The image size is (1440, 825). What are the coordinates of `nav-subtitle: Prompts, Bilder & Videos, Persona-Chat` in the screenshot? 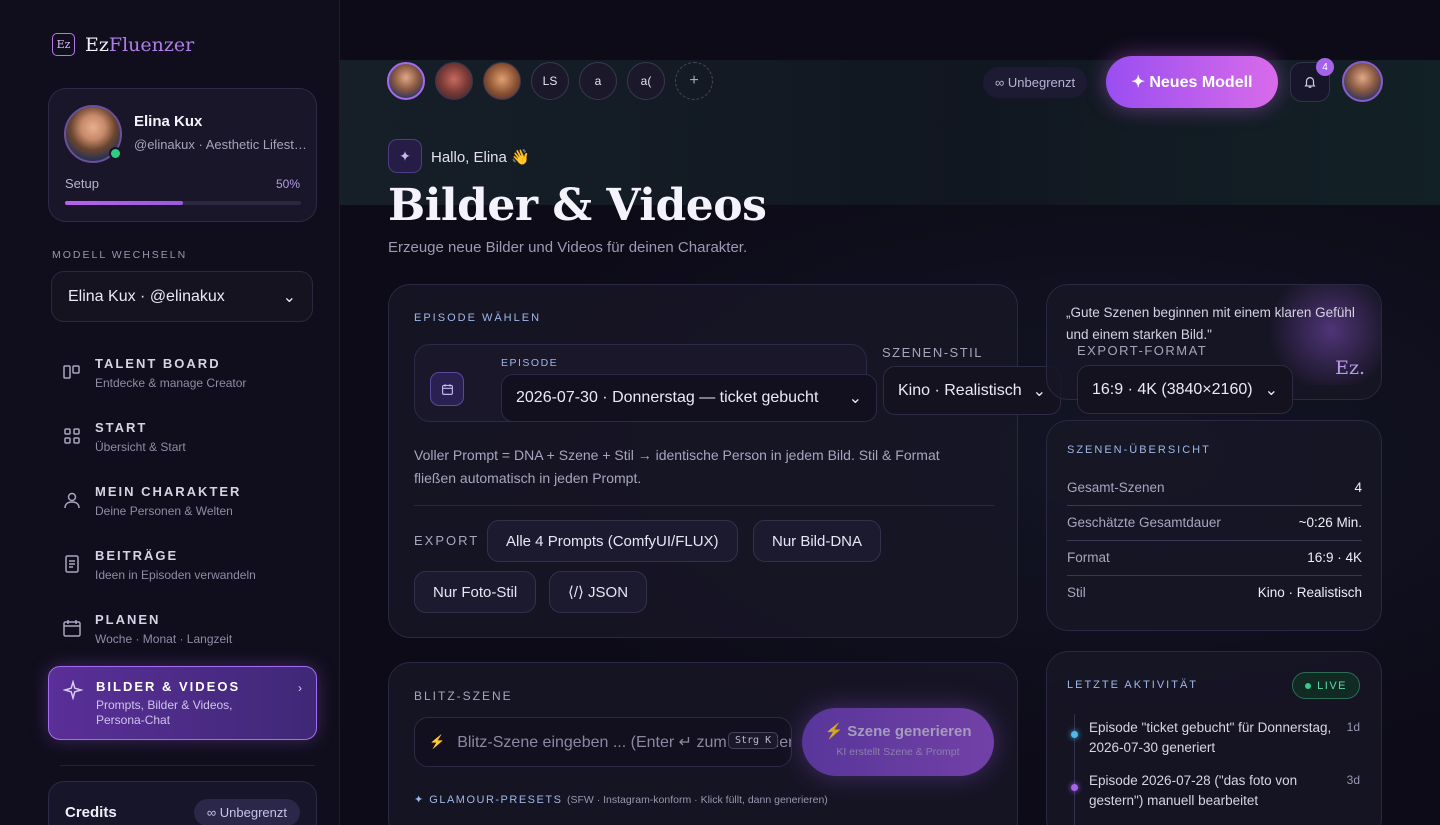 It's located at (164, 712).